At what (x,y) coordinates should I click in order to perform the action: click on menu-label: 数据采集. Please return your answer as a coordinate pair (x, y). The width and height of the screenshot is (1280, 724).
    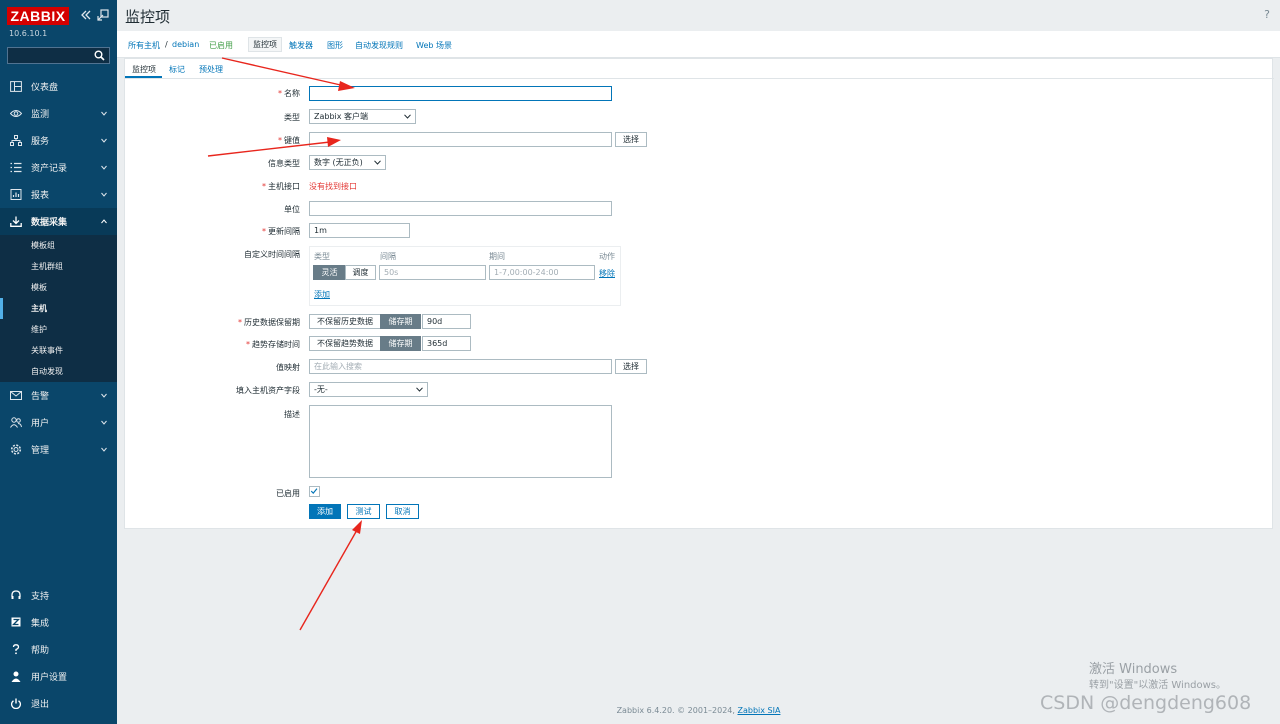
    Looking at the image, I should click on (49, 223).